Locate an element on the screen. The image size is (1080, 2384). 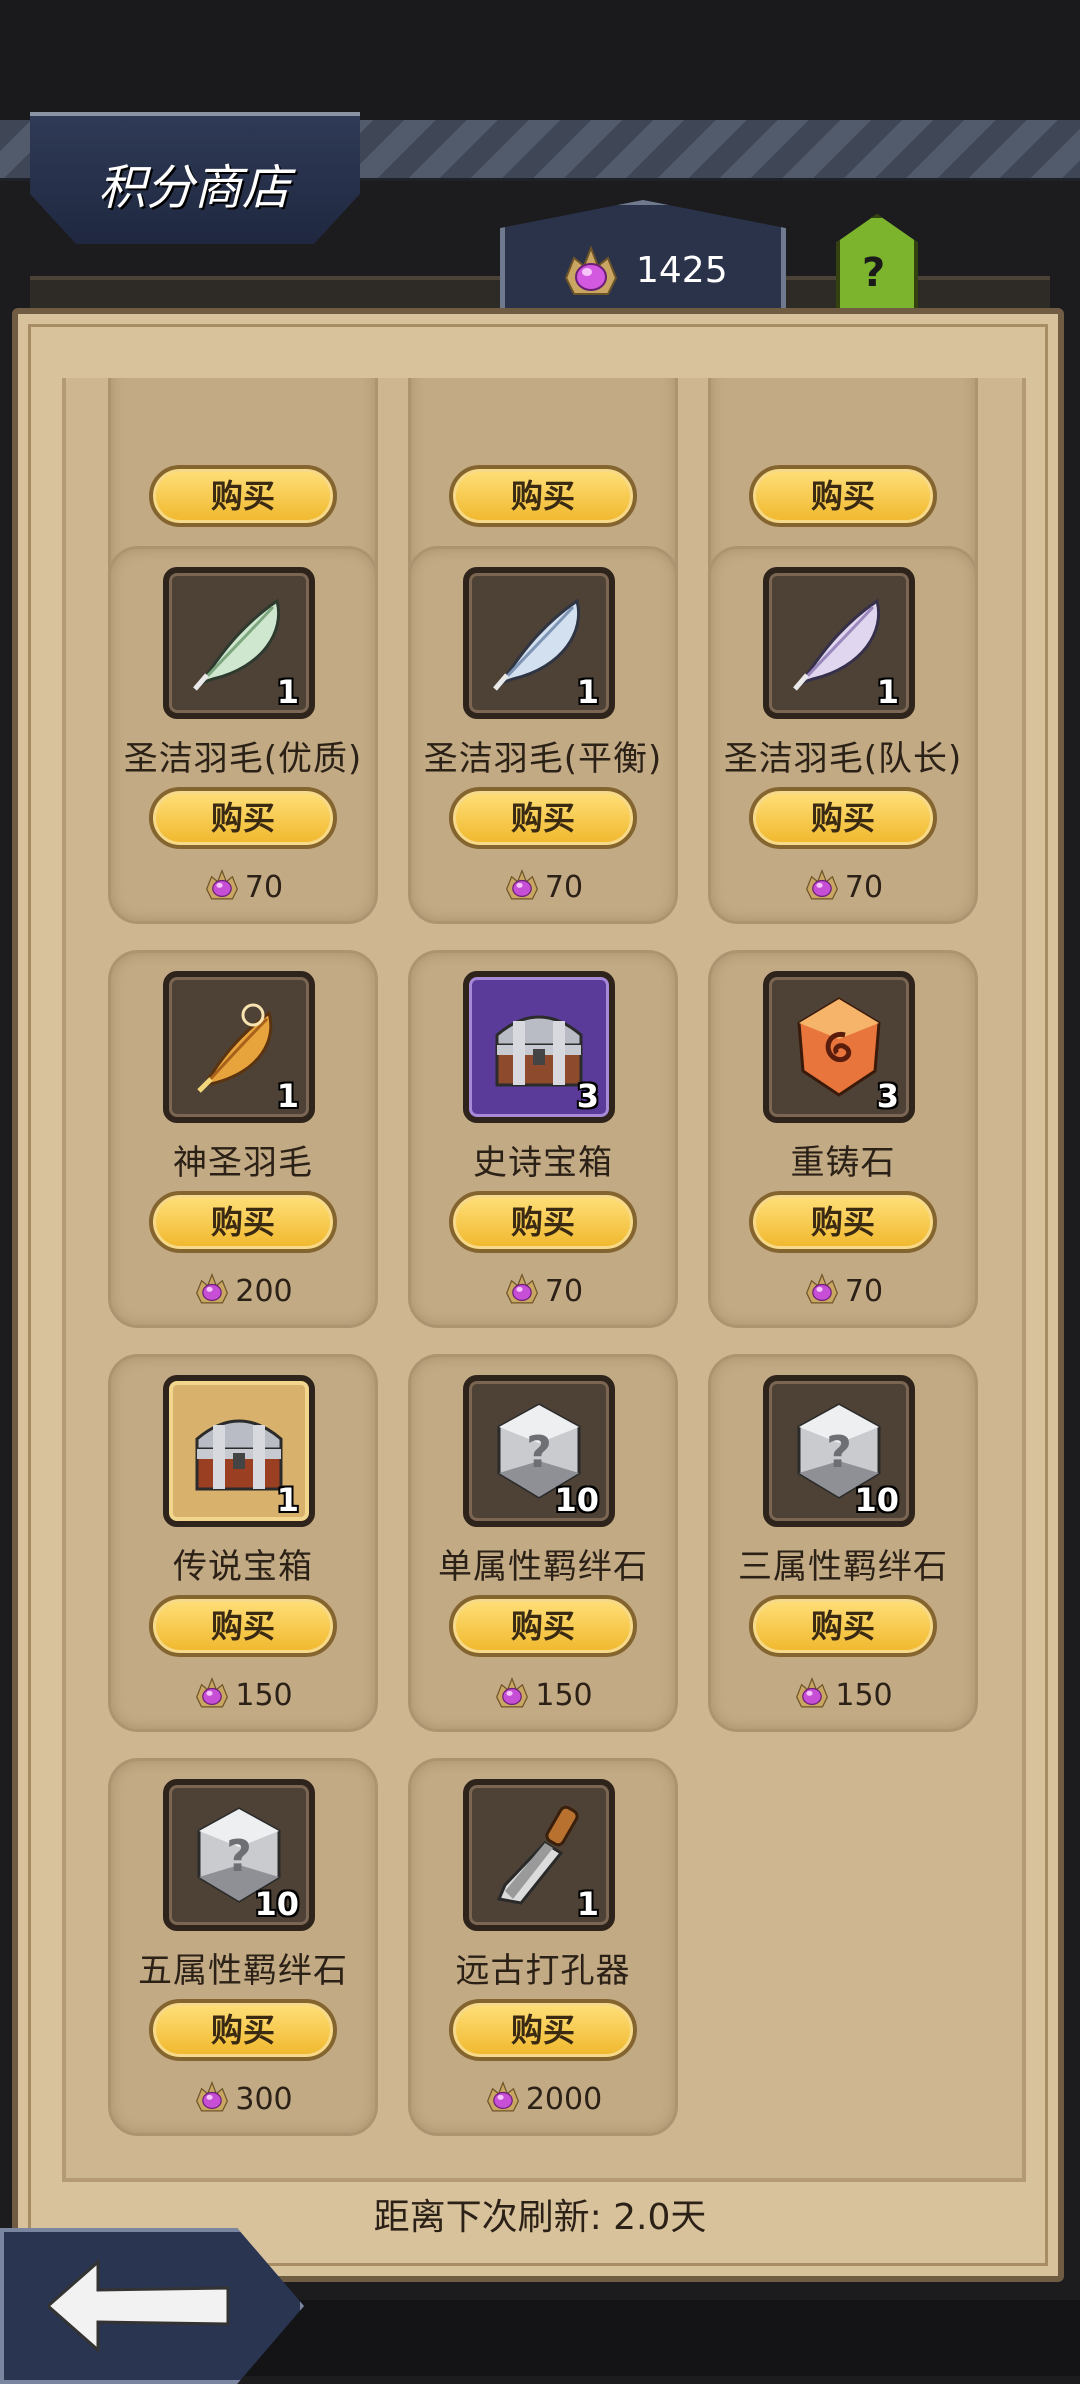
points-gem-icon is located at coordinates (591, 270).